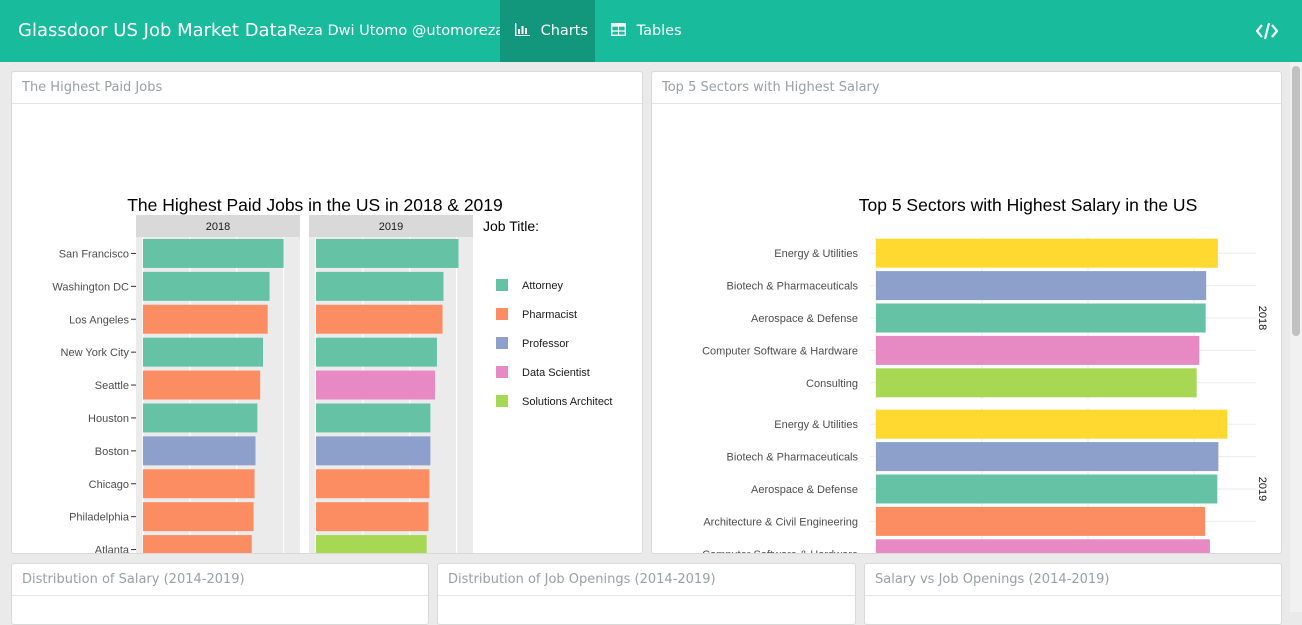  Describe the element at coordinates (659, 31) in the screenshot. I see `tab-tables-label: Tables` at that location.